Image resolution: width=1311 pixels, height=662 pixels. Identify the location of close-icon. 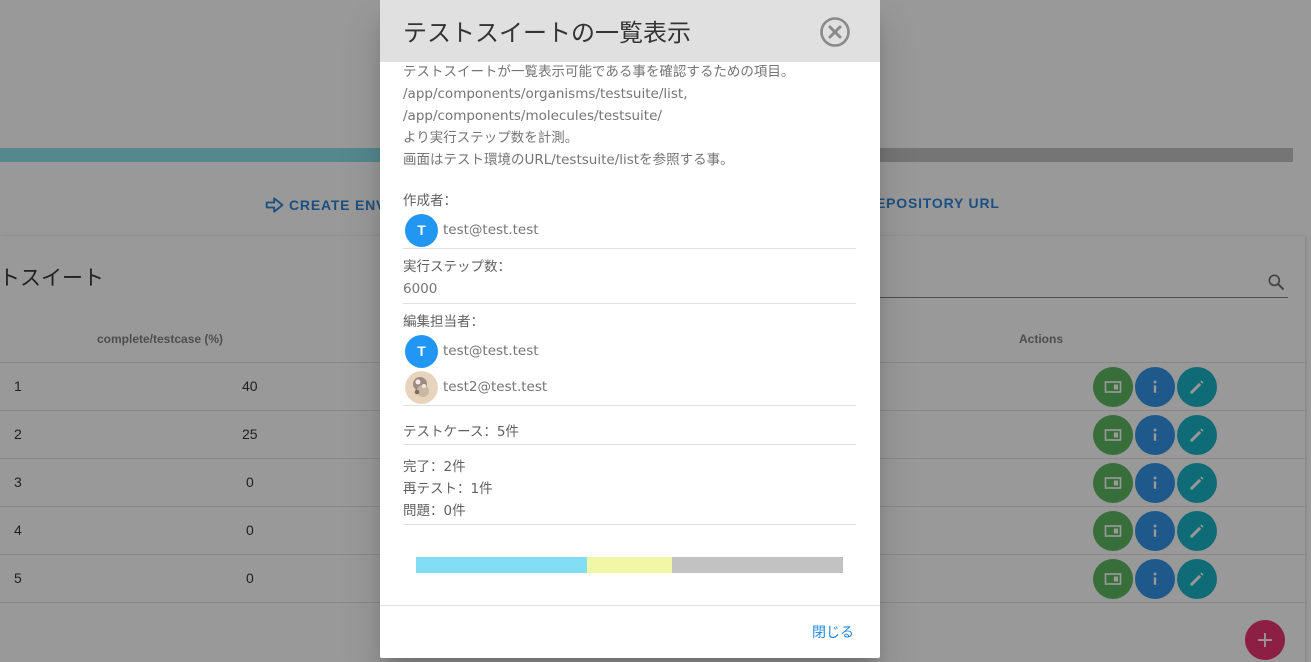
(835, 32).